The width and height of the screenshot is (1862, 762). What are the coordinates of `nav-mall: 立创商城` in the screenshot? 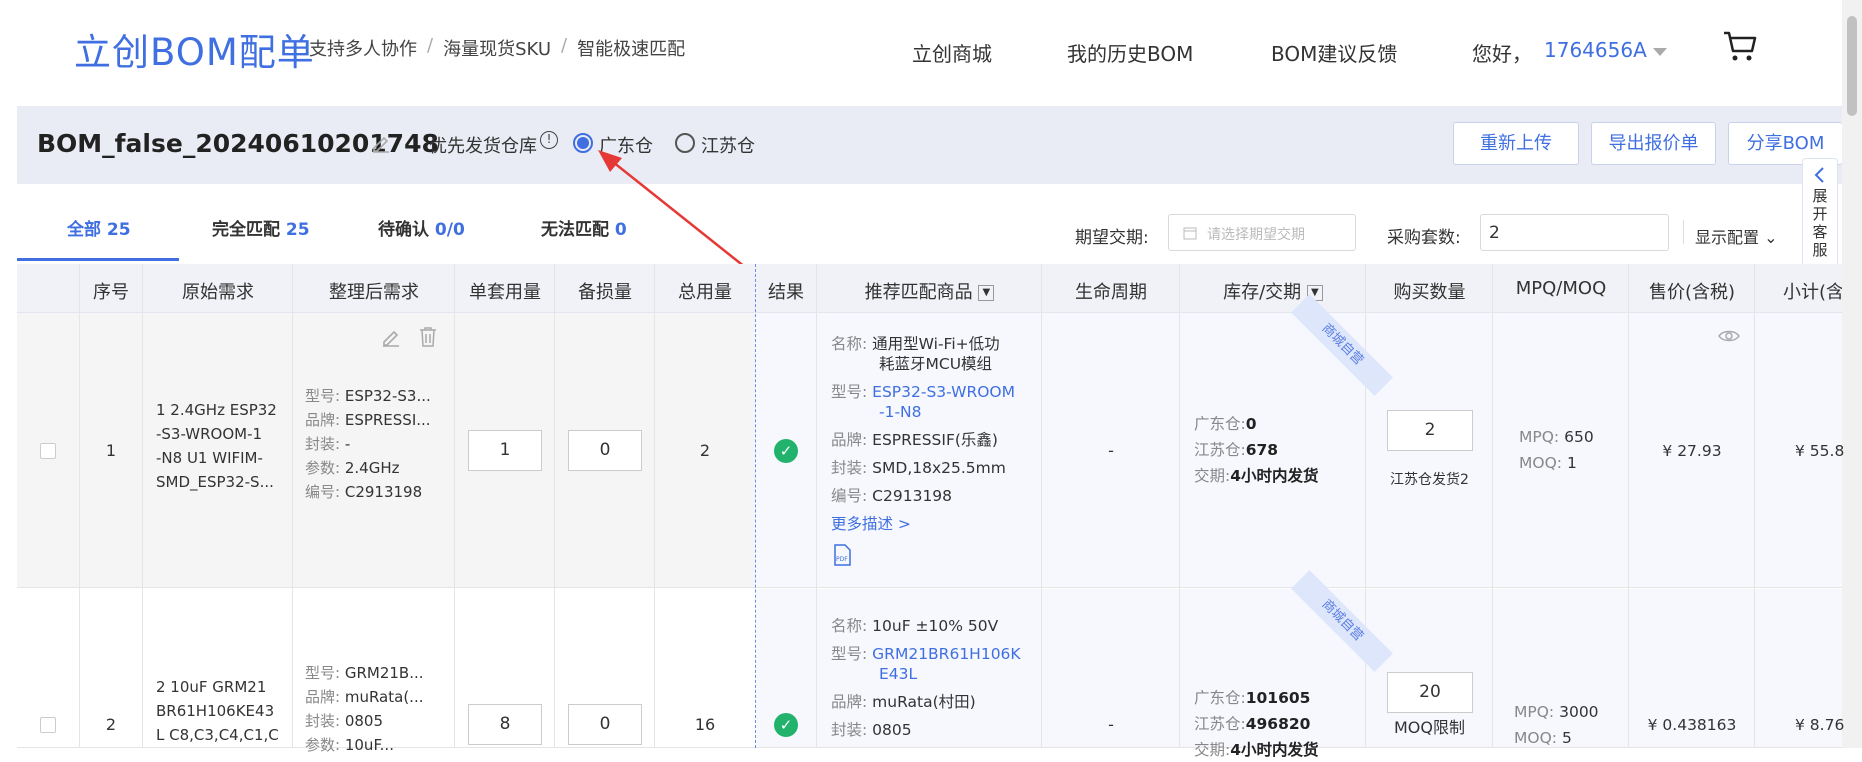 It's located at (952, 52).